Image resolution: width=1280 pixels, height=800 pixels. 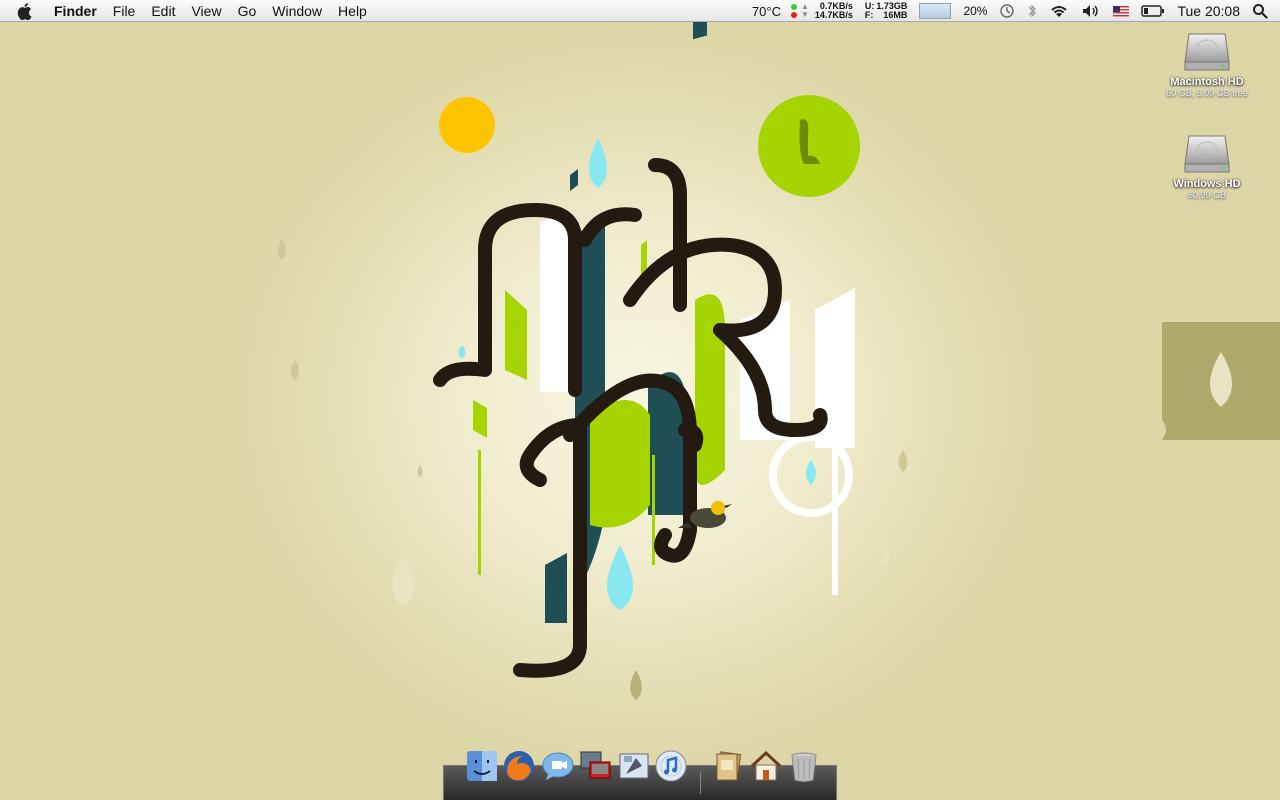 I want to click on menu-window: Window, so click(x=297, y=11).